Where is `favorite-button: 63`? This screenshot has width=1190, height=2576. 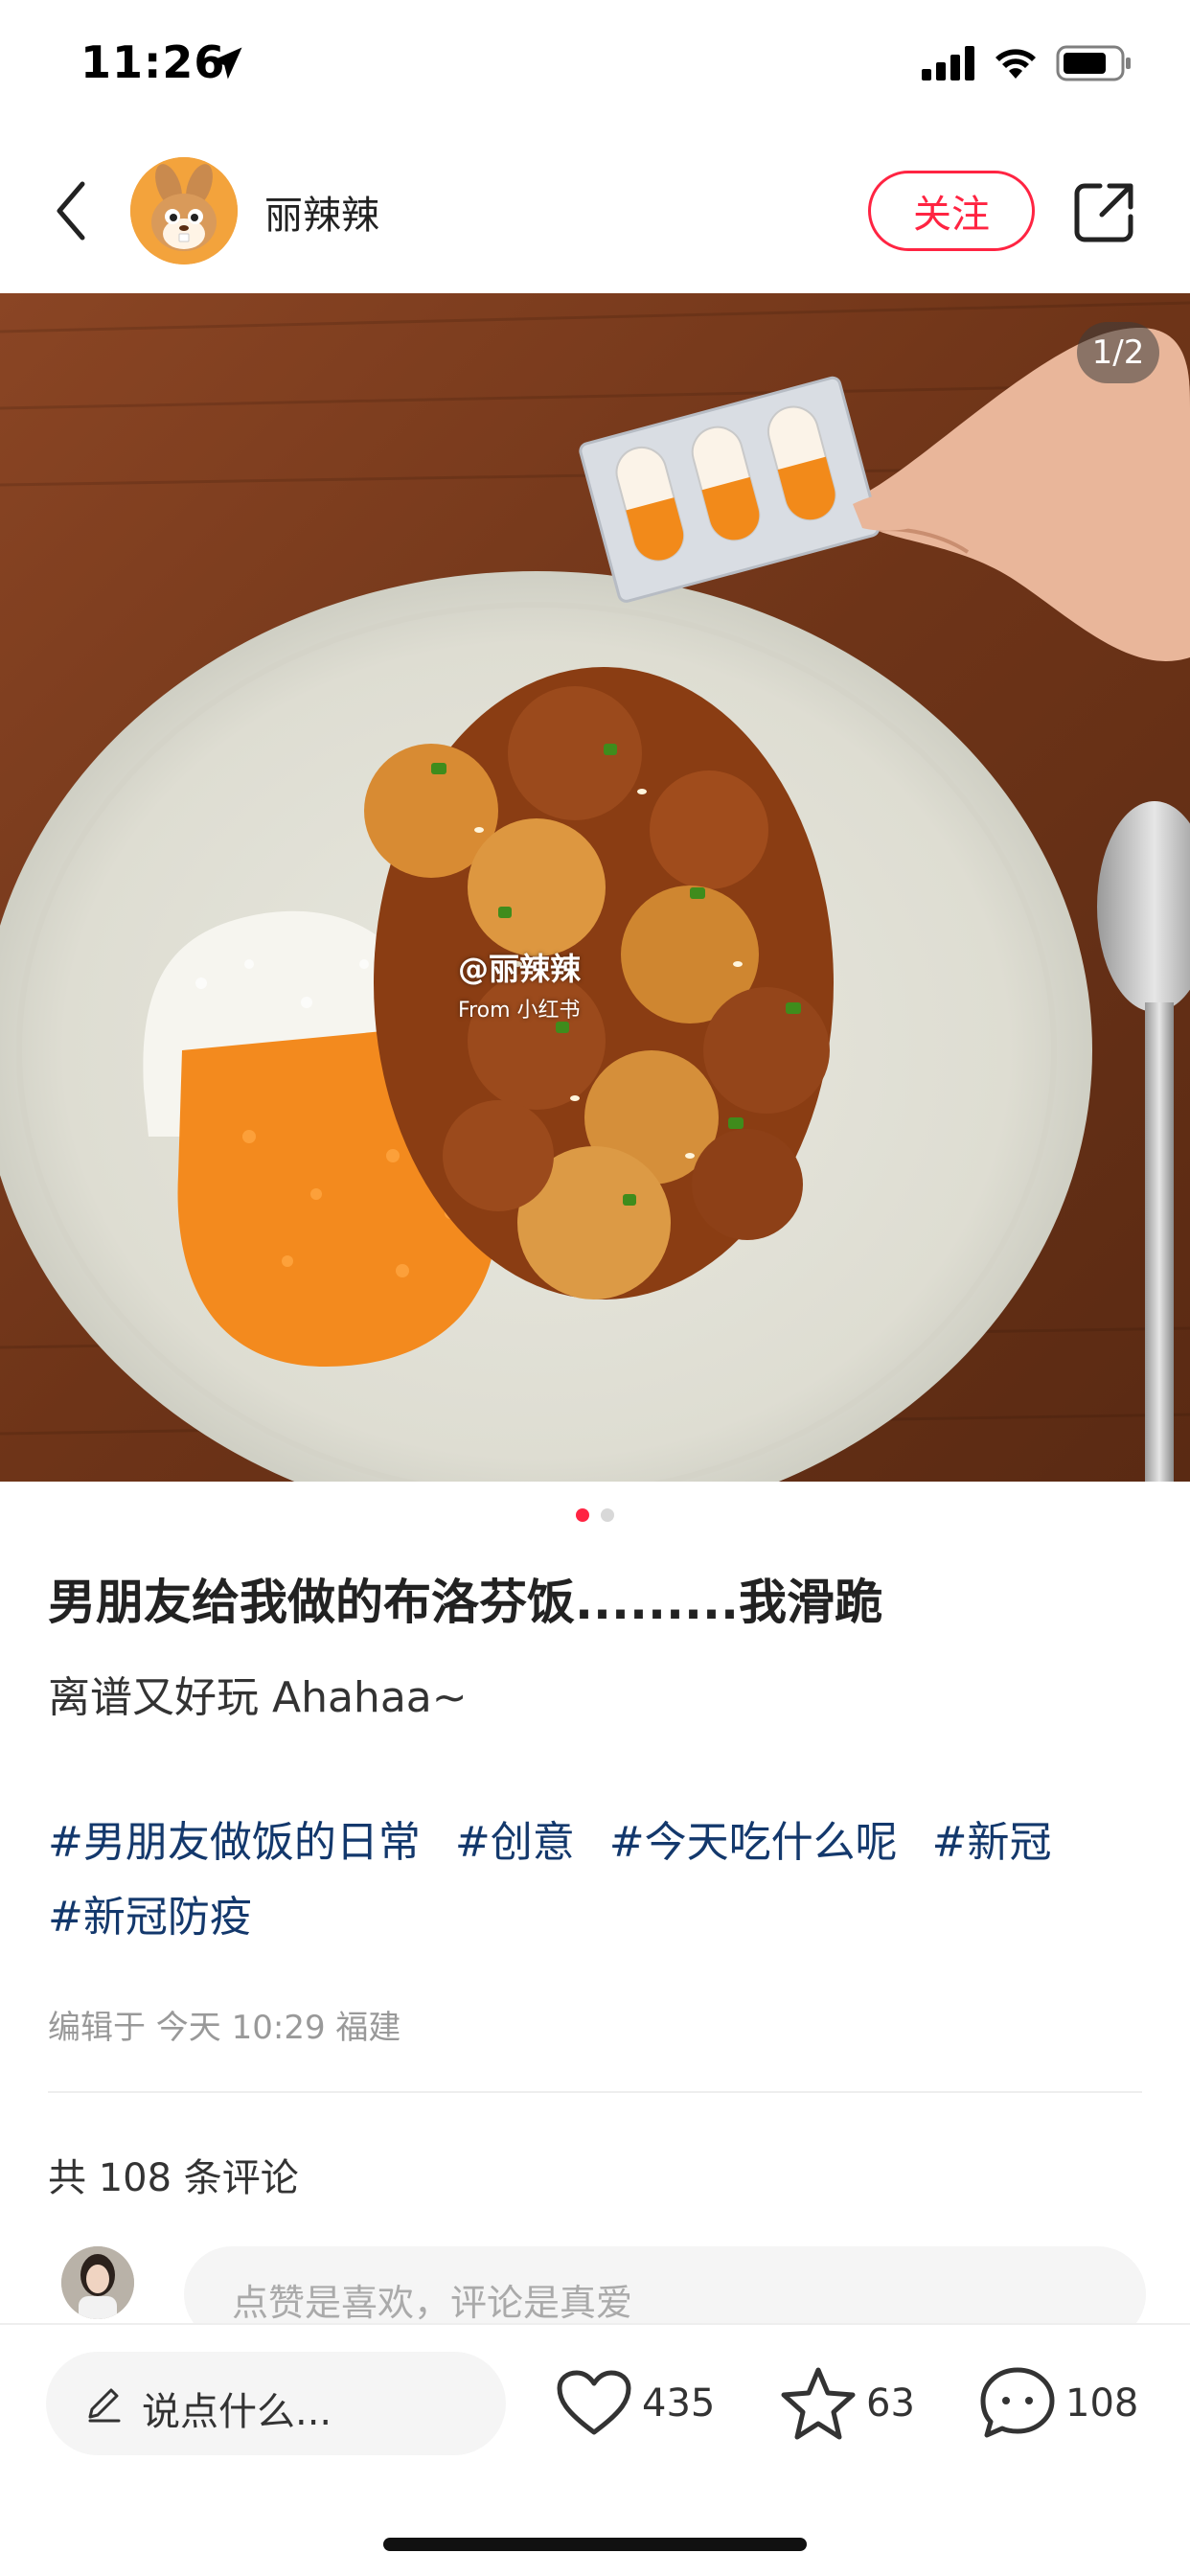 favorite-button: 63 is located at coordinates (848, 2403).